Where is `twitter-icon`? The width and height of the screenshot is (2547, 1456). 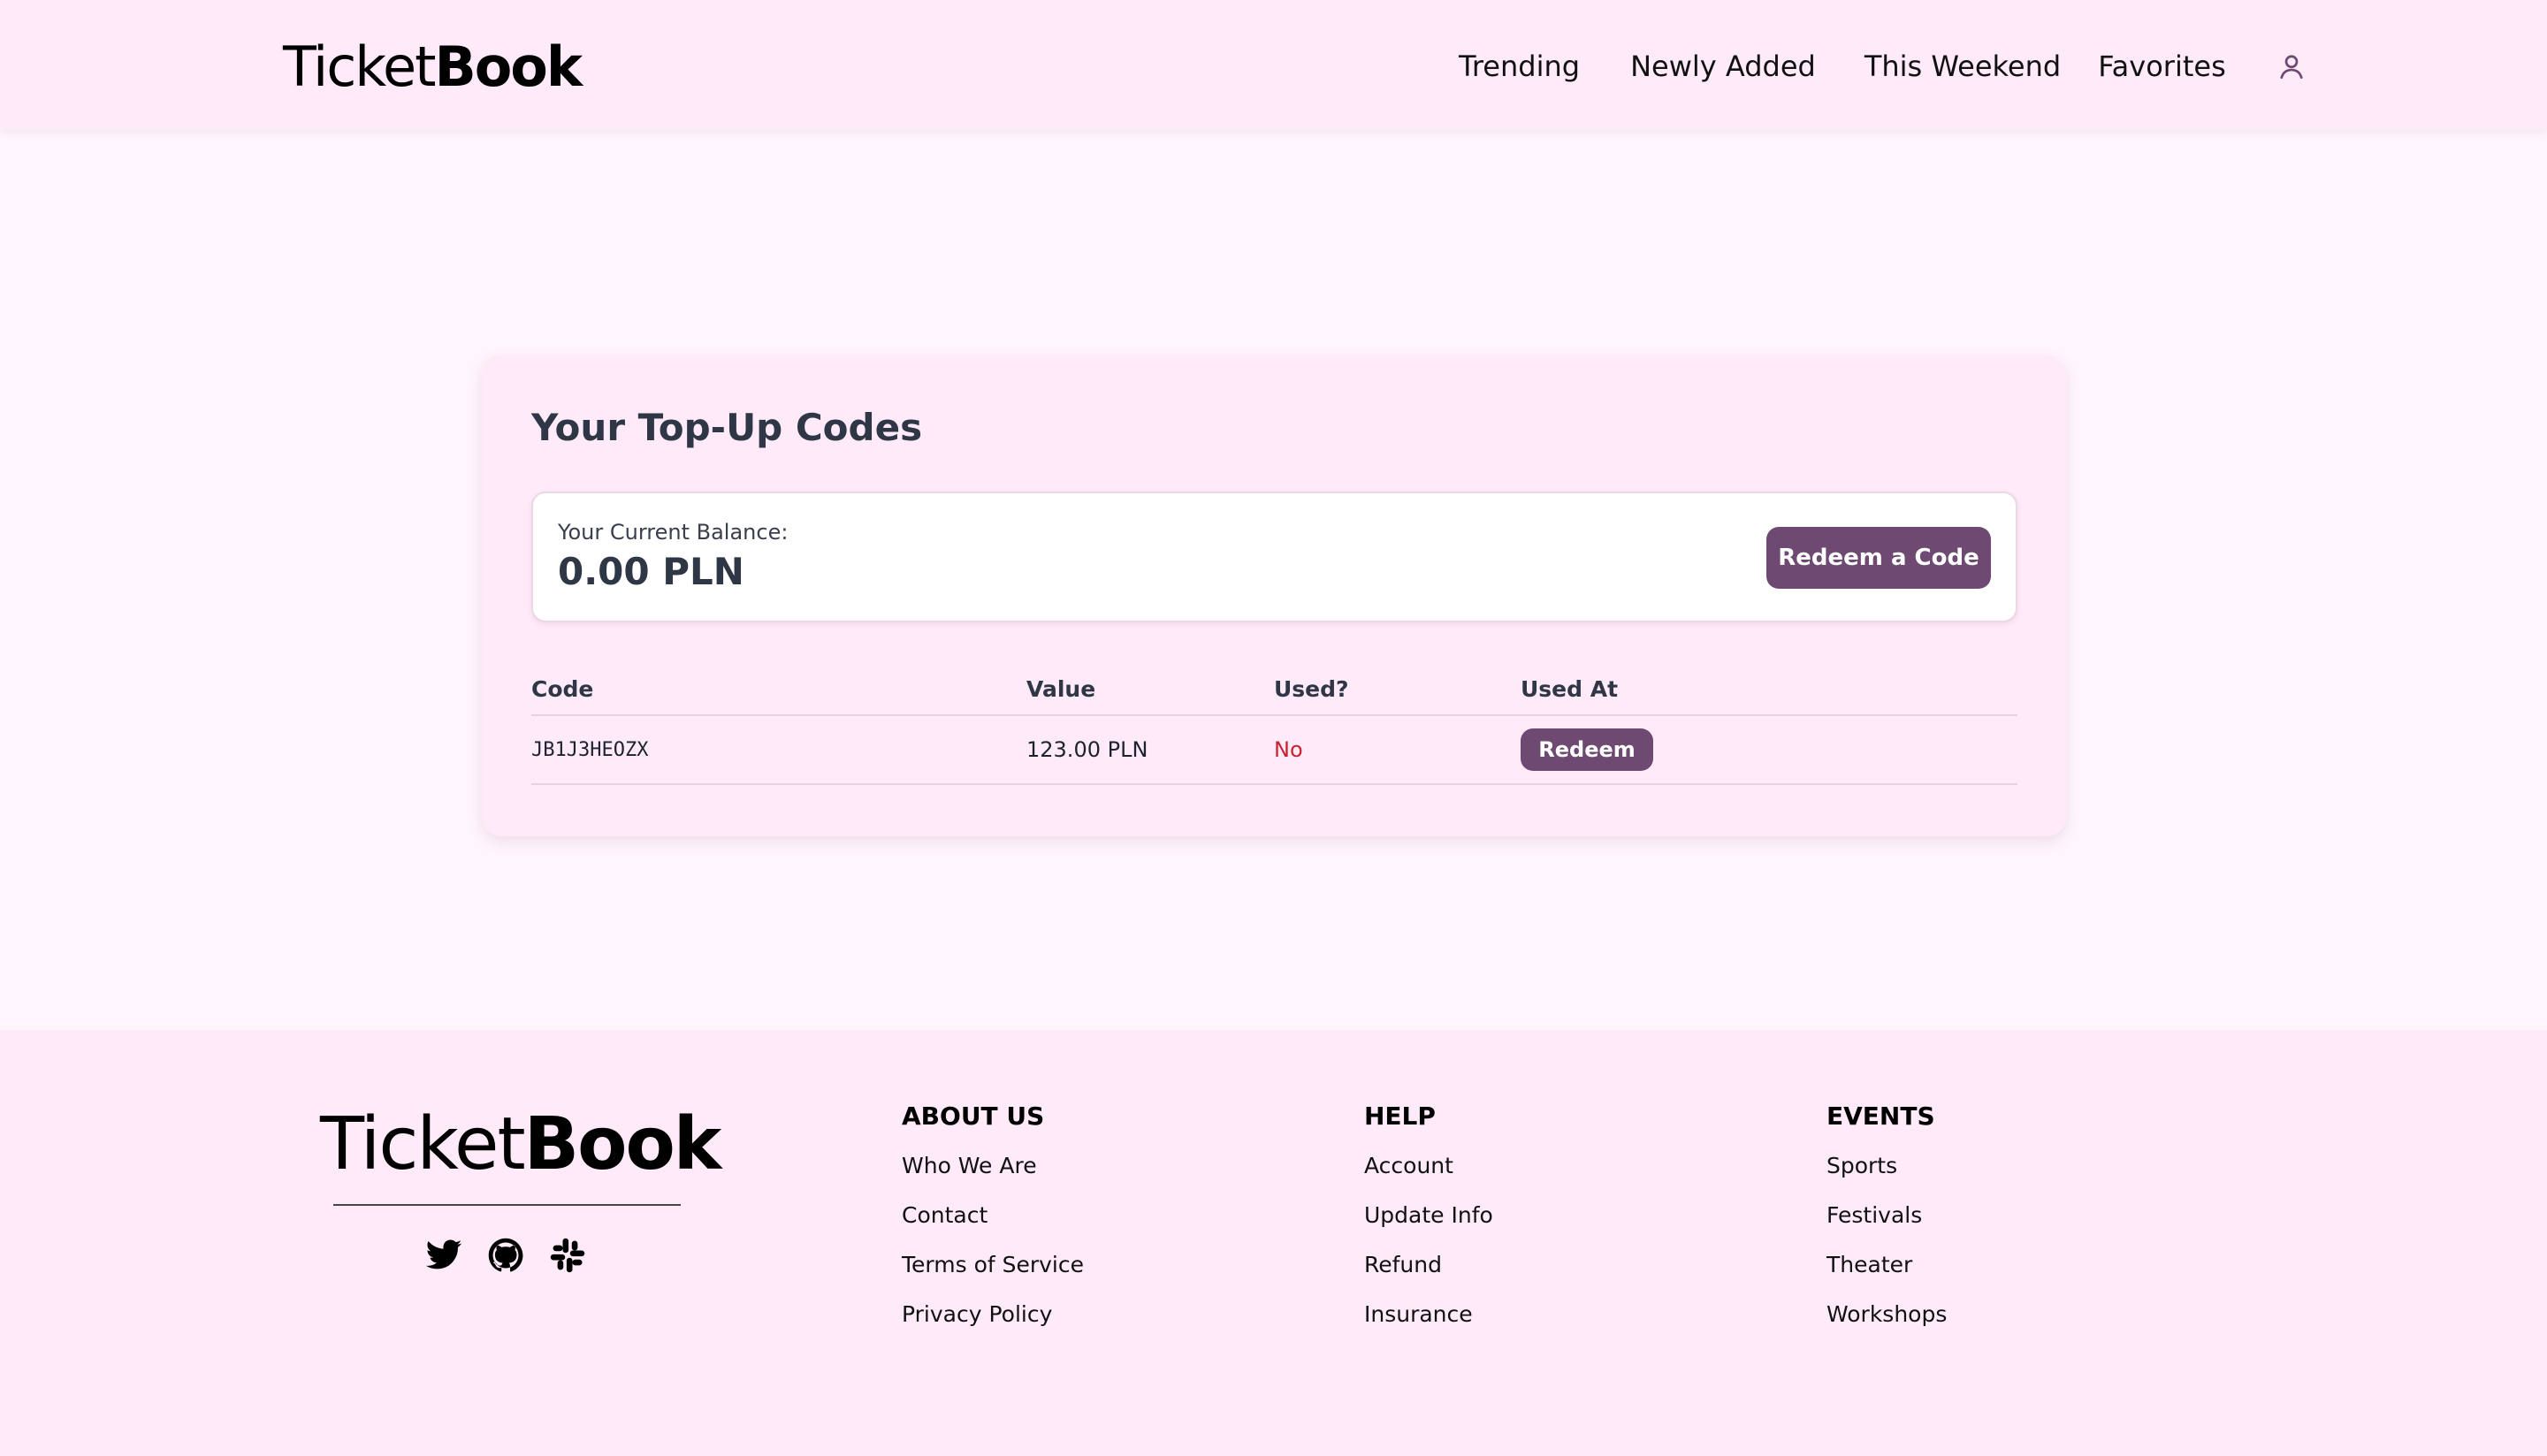 twitter-icon is located at coordinates (443, 1255).